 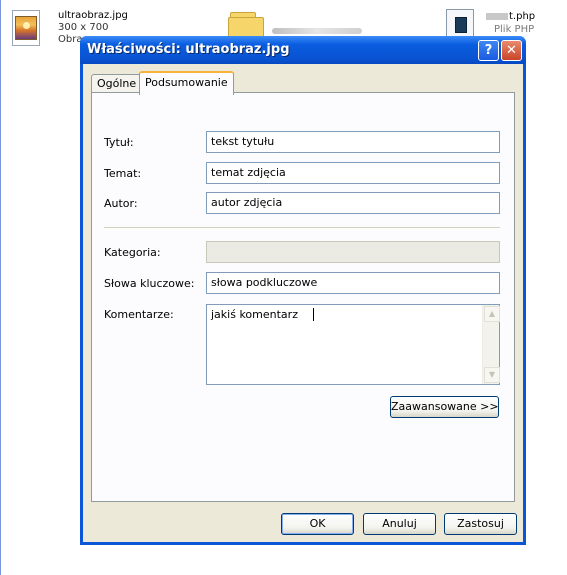 I want to click on php-emblem, so click(x=461, y=25).